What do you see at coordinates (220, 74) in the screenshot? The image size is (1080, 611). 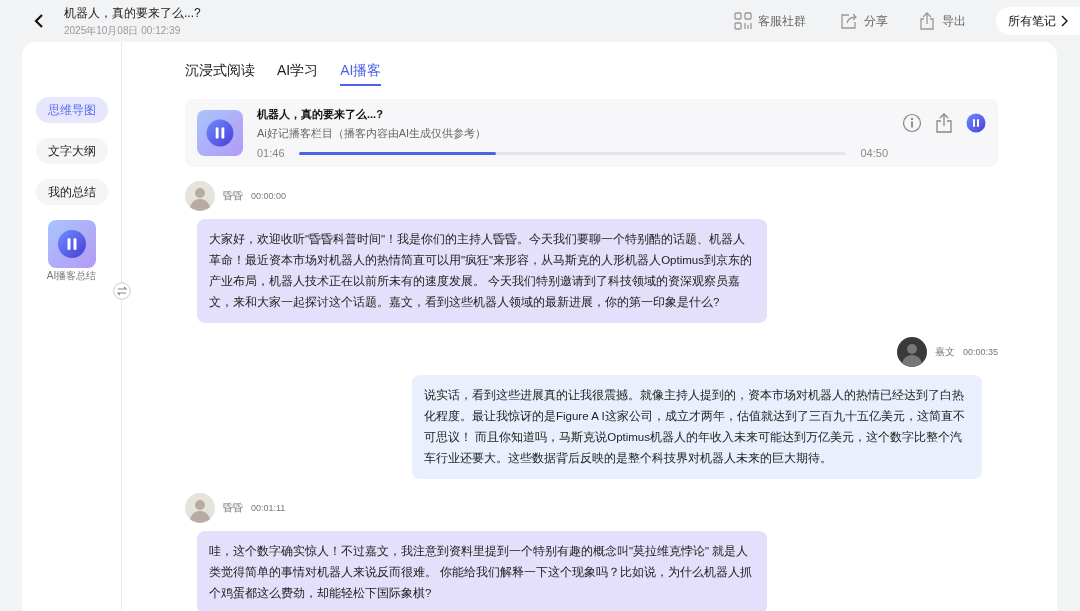 I see `tab: 沉浸式阅读` at bounding box center [220, 74].